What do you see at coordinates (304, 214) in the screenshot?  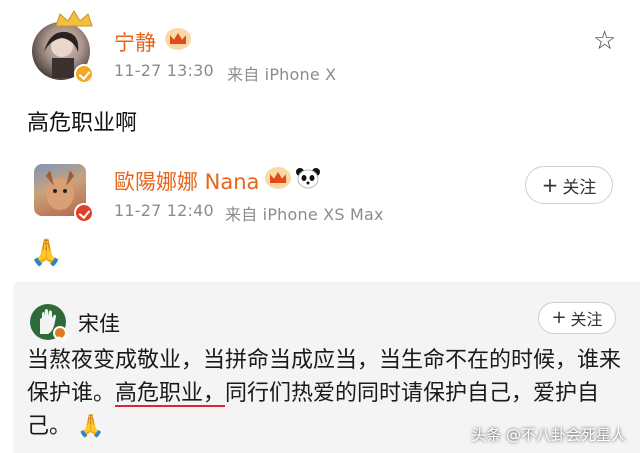 I see `post-source: 来自 iPhone XS Max` at bounding box center [304, 214].